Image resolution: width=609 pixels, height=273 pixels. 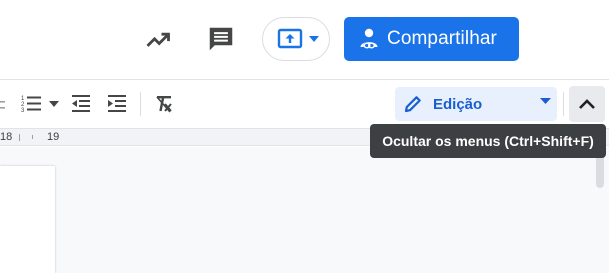 I want to click on editing-mode-label: Edição, so click(x=458, y=104).